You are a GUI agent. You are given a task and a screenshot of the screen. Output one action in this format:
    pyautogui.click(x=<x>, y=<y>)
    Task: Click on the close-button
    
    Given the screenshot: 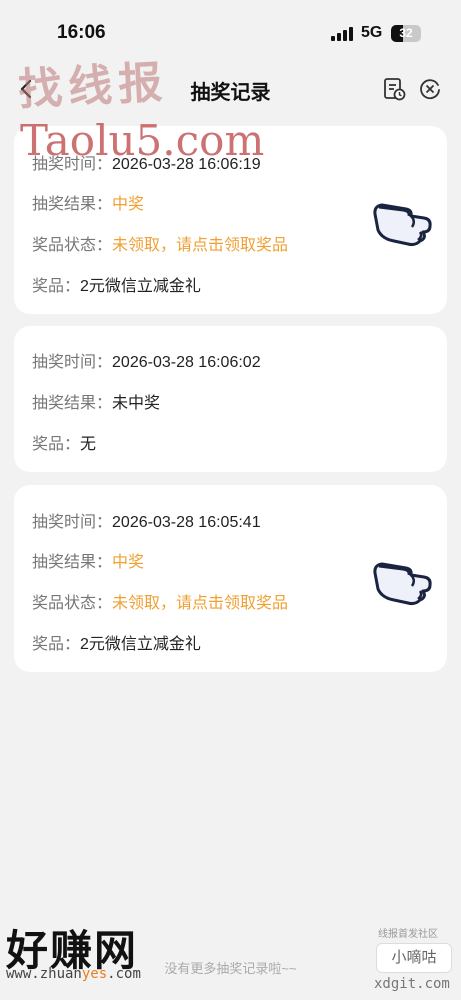 What is the action you would take?
    pyautogui.click(x=430, y=89)
    